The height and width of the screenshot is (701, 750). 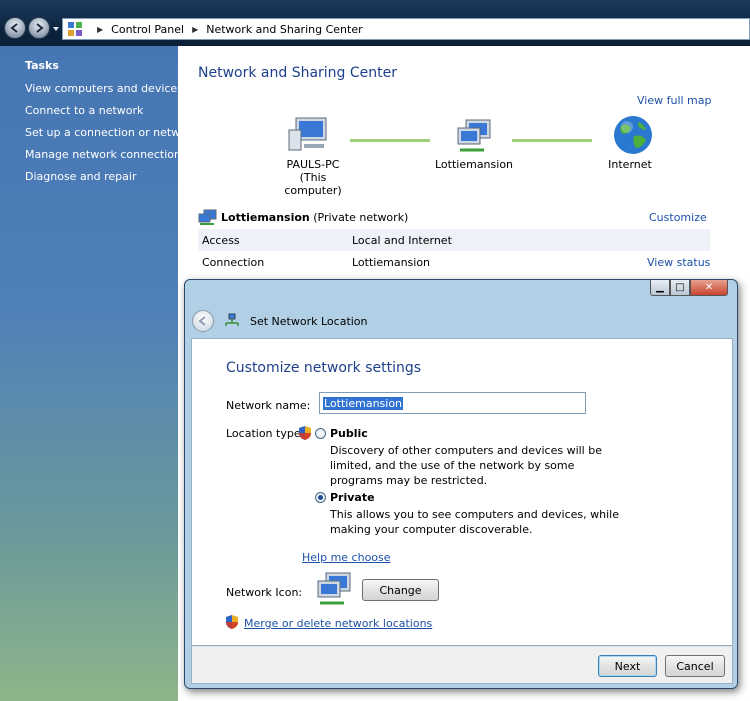 I want to click on network-name-heading: Lottiemansion (Private network), so click(x=314, y=217).